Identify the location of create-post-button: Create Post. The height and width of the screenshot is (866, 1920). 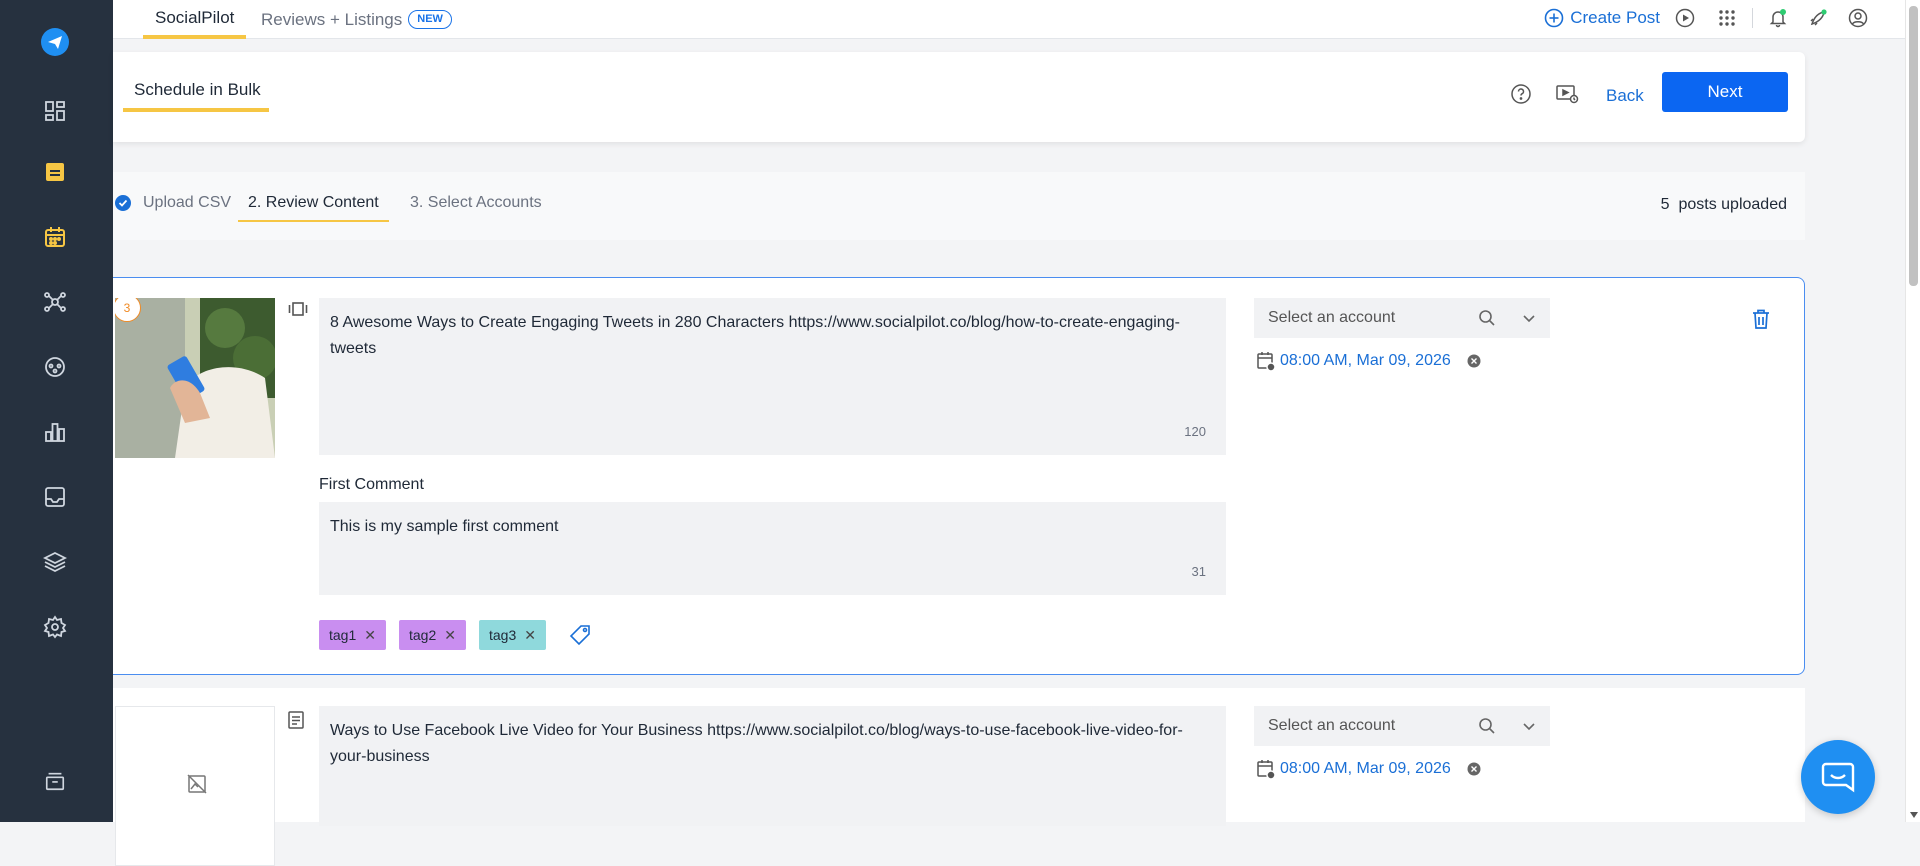
(1602, 18).